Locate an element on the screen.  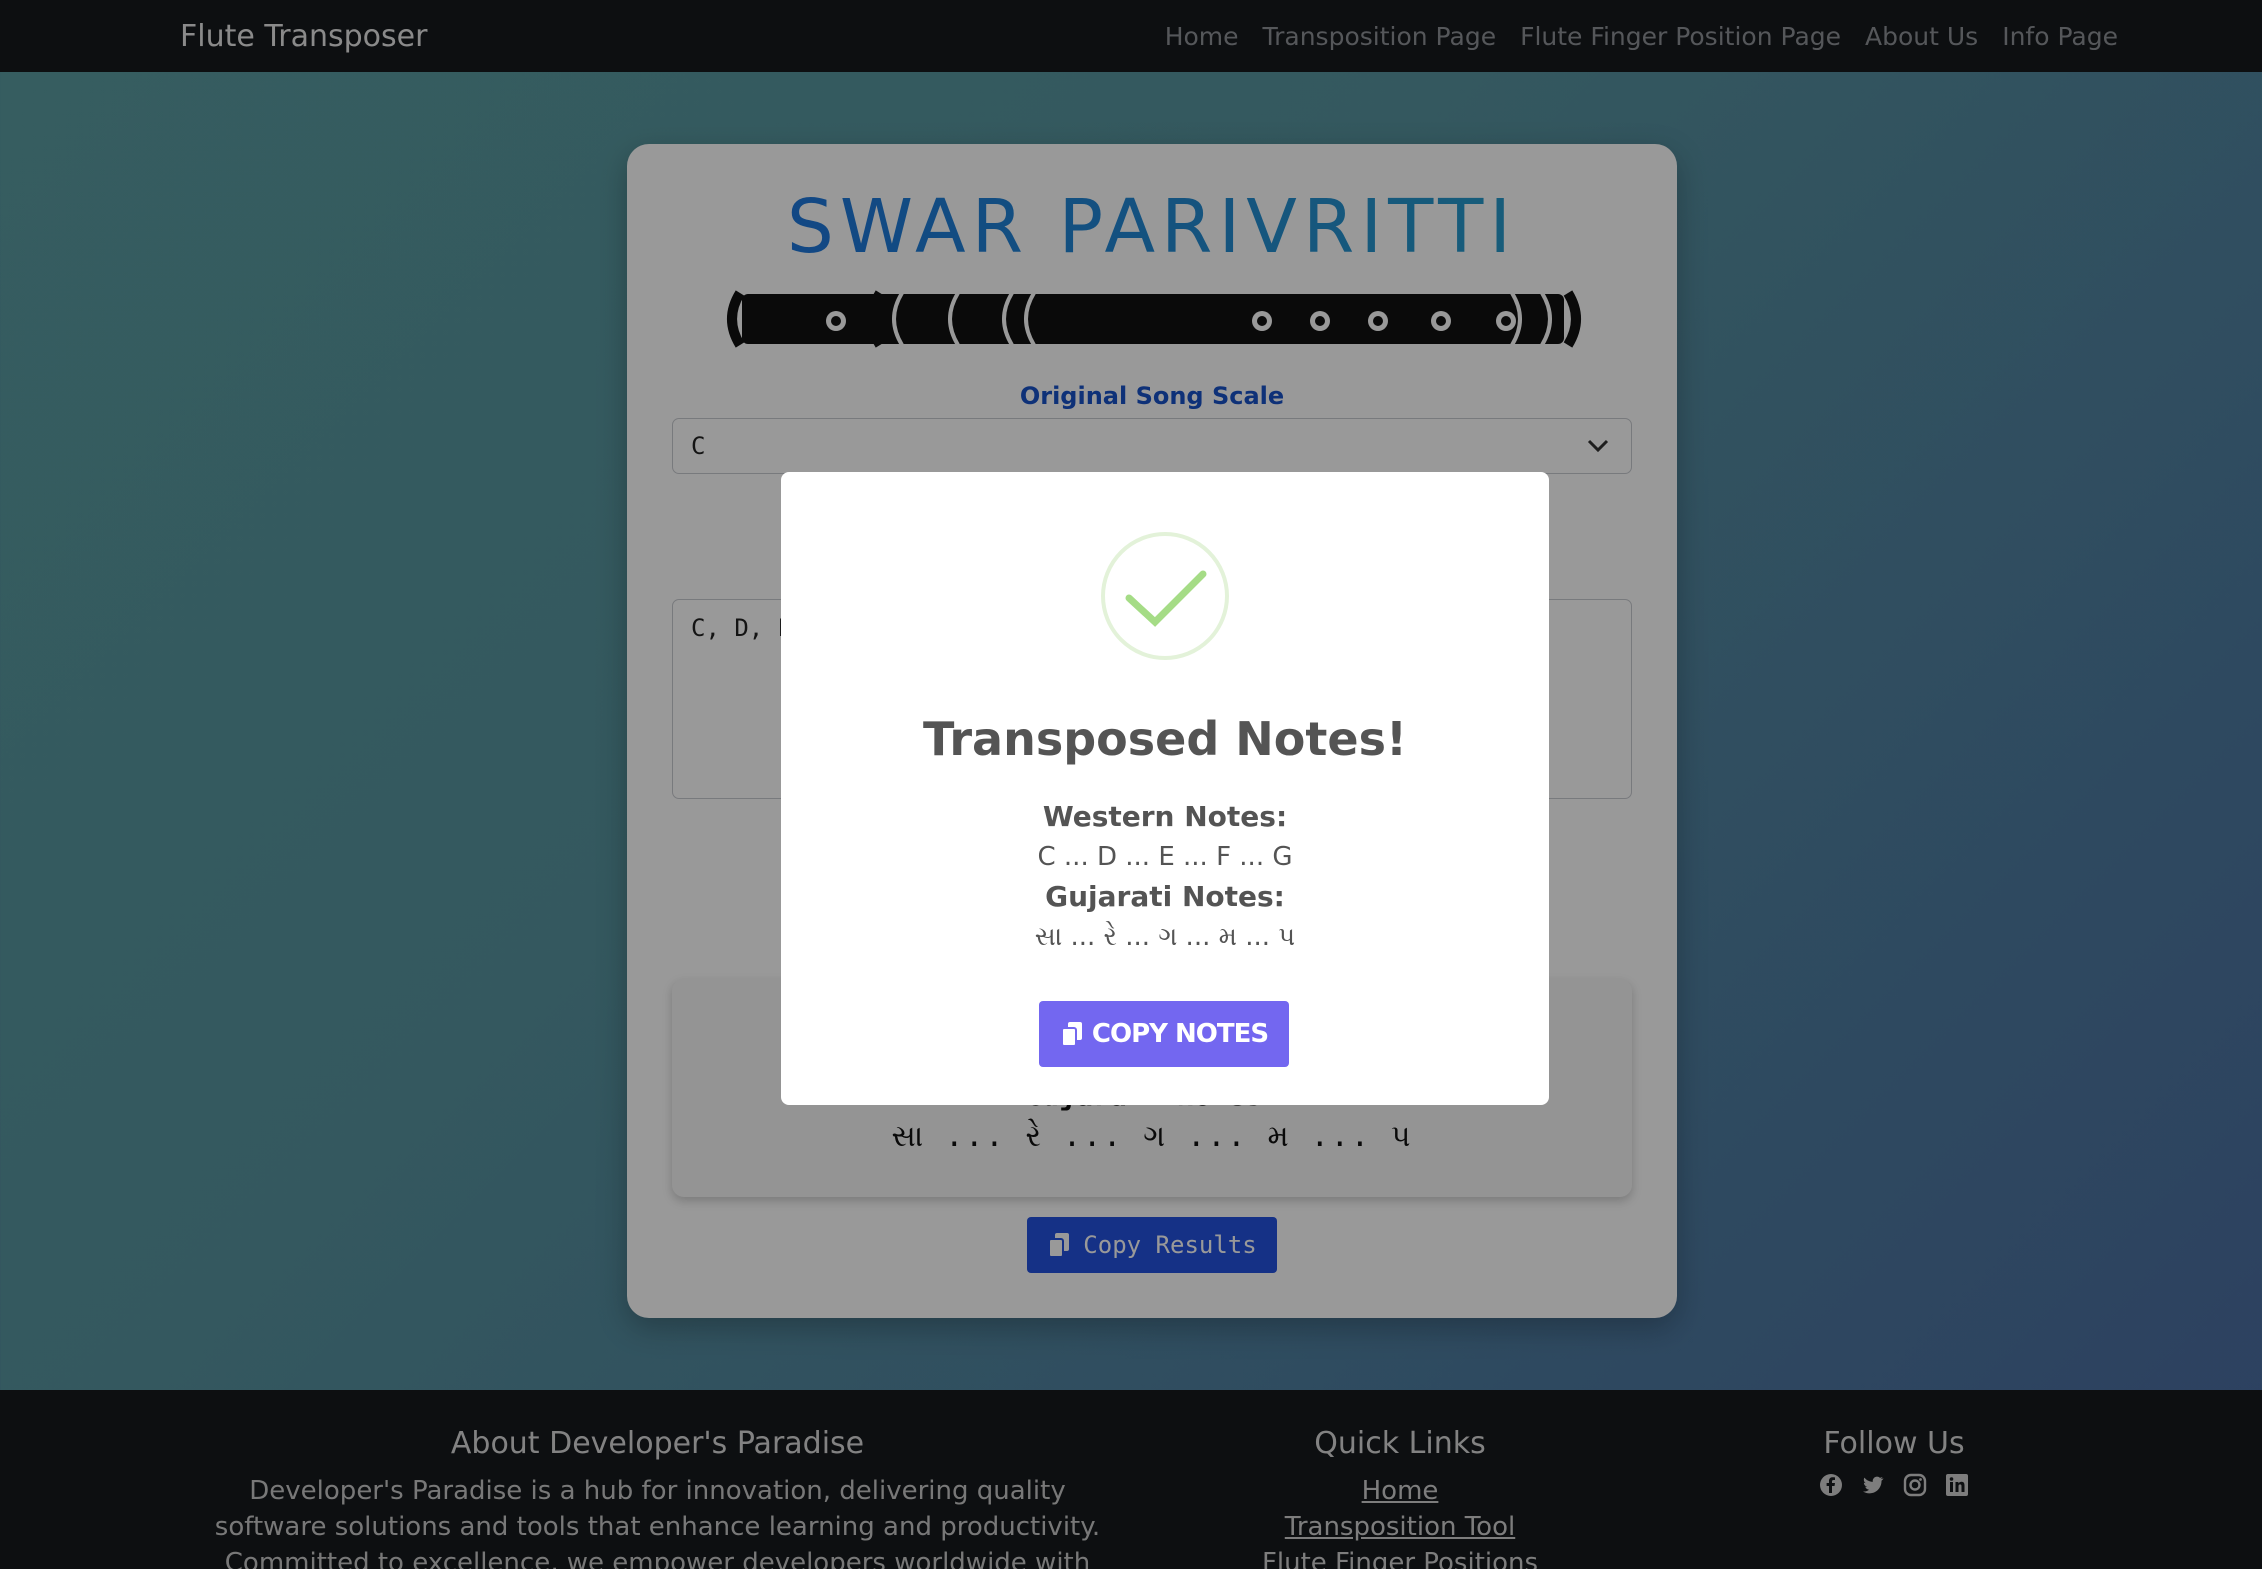
copy-notes-label: COPY NOTES is located at coordinates (1180, 1034).